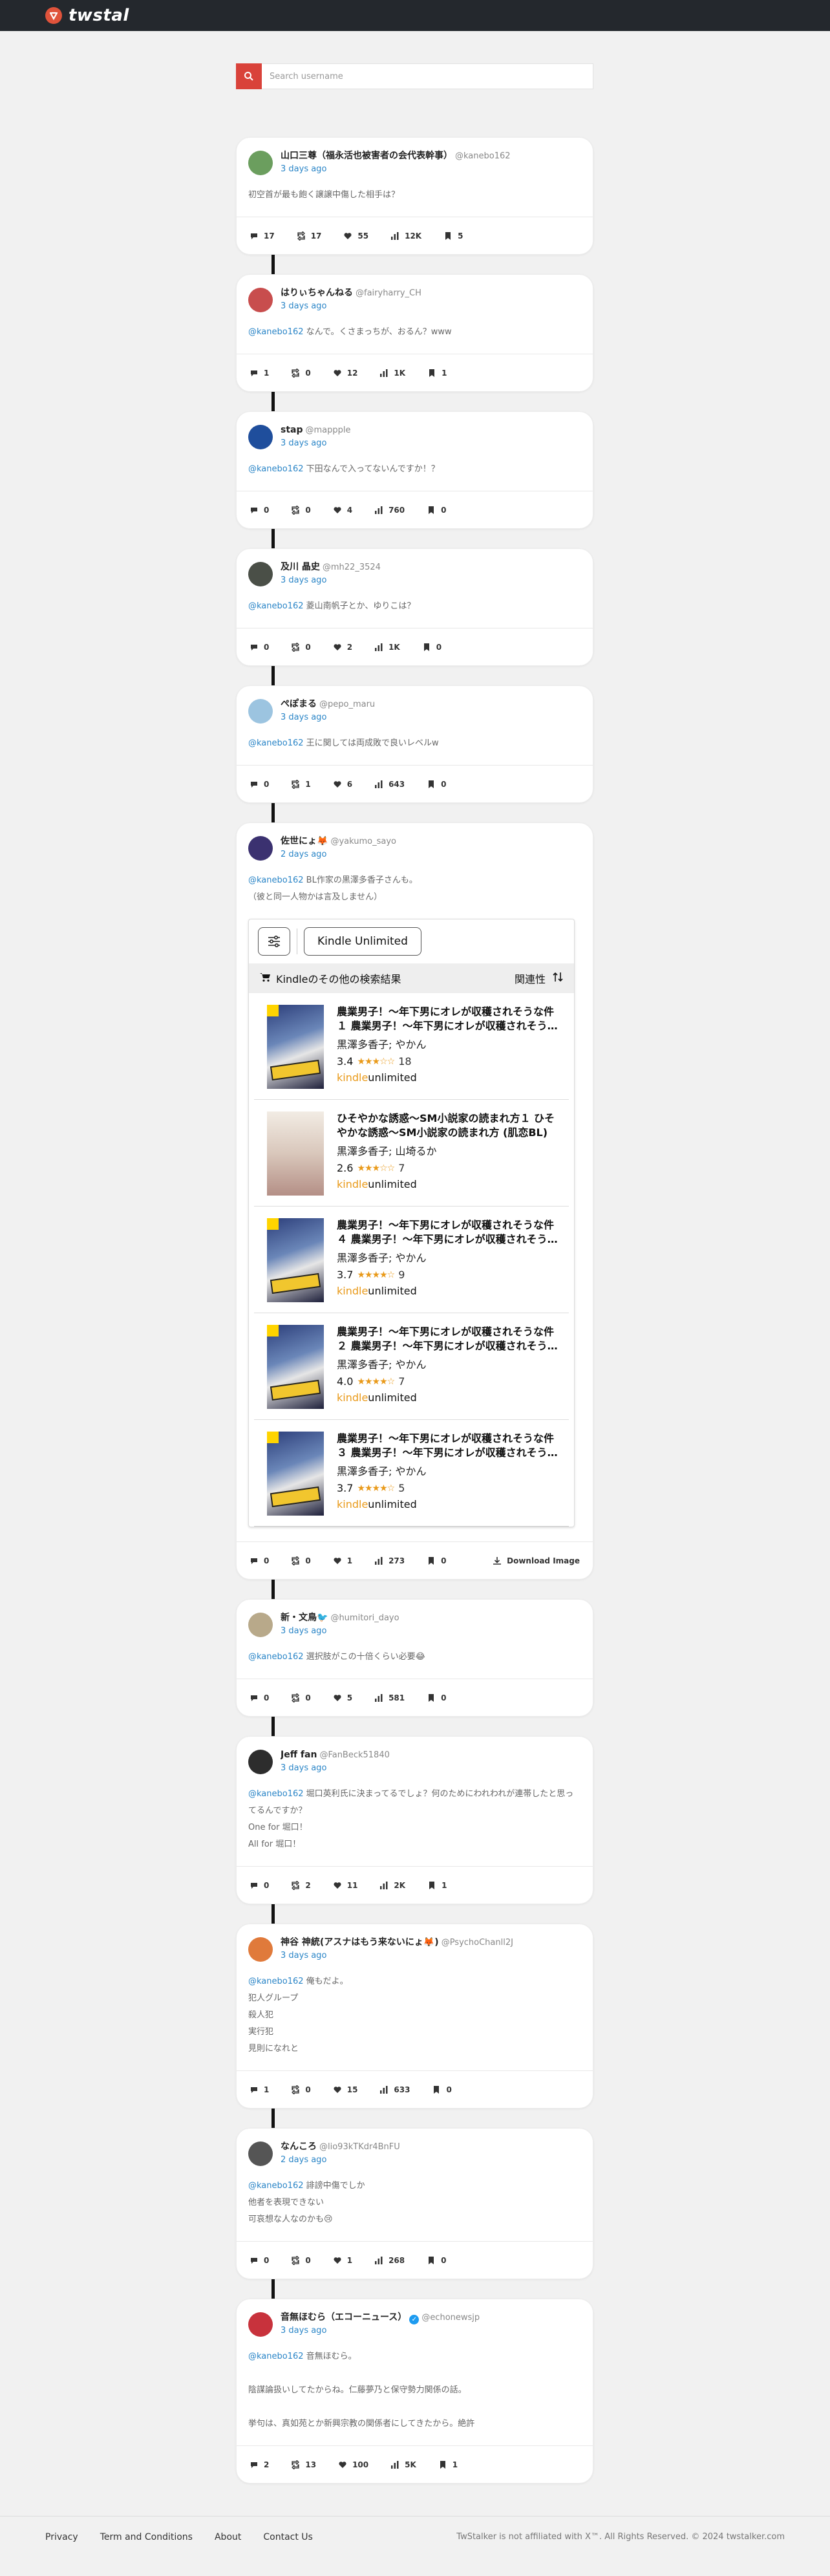 Image resolution: width=830 pixels, height=2576 pixels. Describe the element at coordinates (365, 1618) in the screenshot. I see `user-handle: @humitori_dayo` at that location.